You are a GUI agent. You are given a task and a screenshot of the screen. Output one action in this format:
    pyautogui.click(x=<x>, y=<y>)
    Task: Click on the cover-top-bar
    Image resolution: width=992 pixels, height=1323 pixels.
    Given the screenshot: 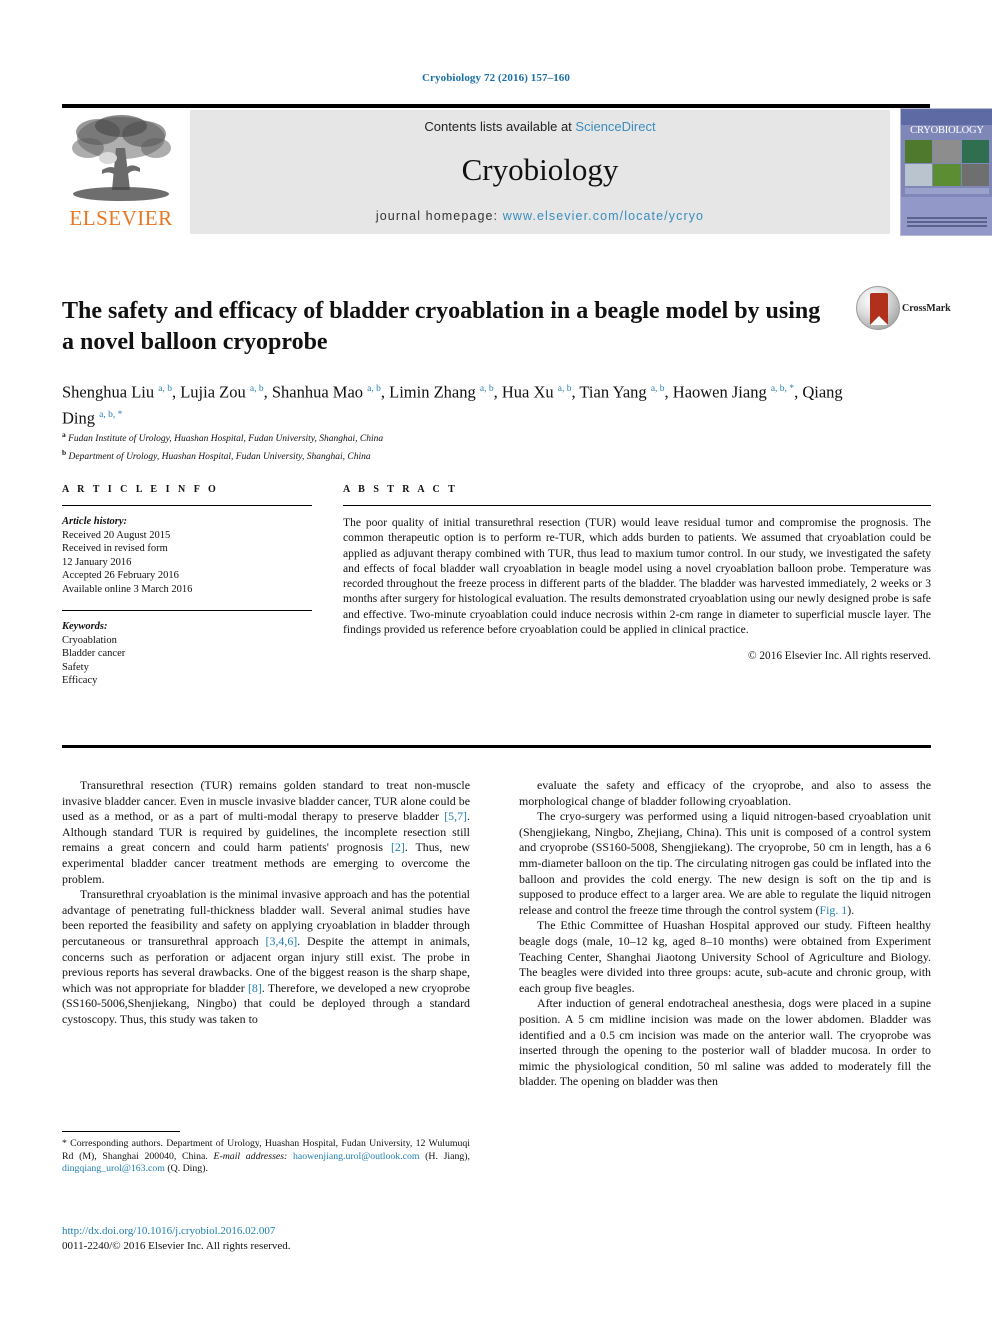 What is the action you would take?
    pyautogui.click(x=946, y=117)
    